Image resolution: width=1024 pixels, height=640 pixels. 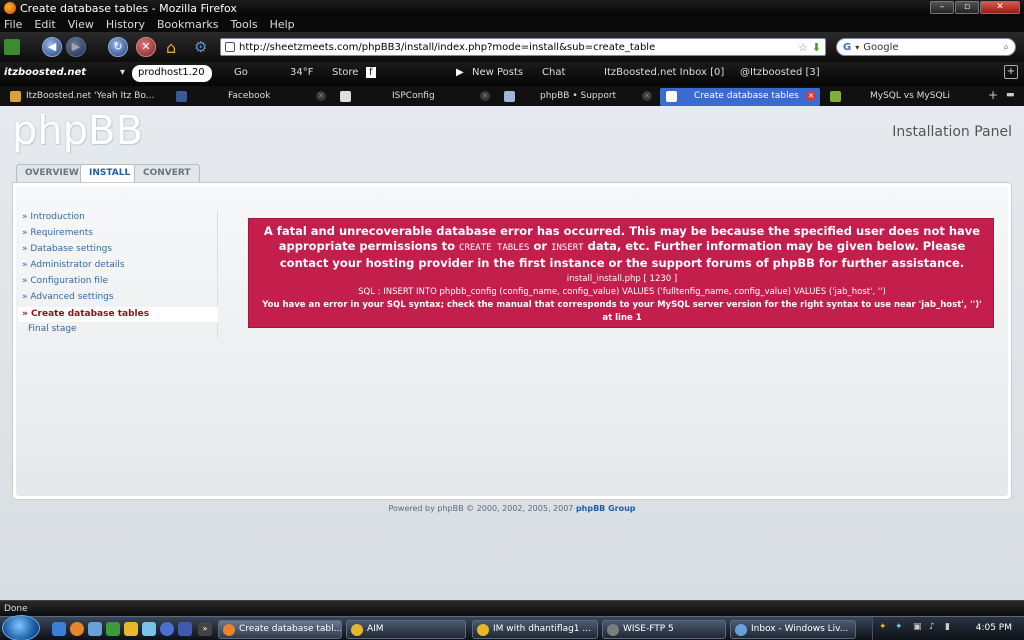 I want to click on new-tab-icon: +, so click(x=993, y=95).